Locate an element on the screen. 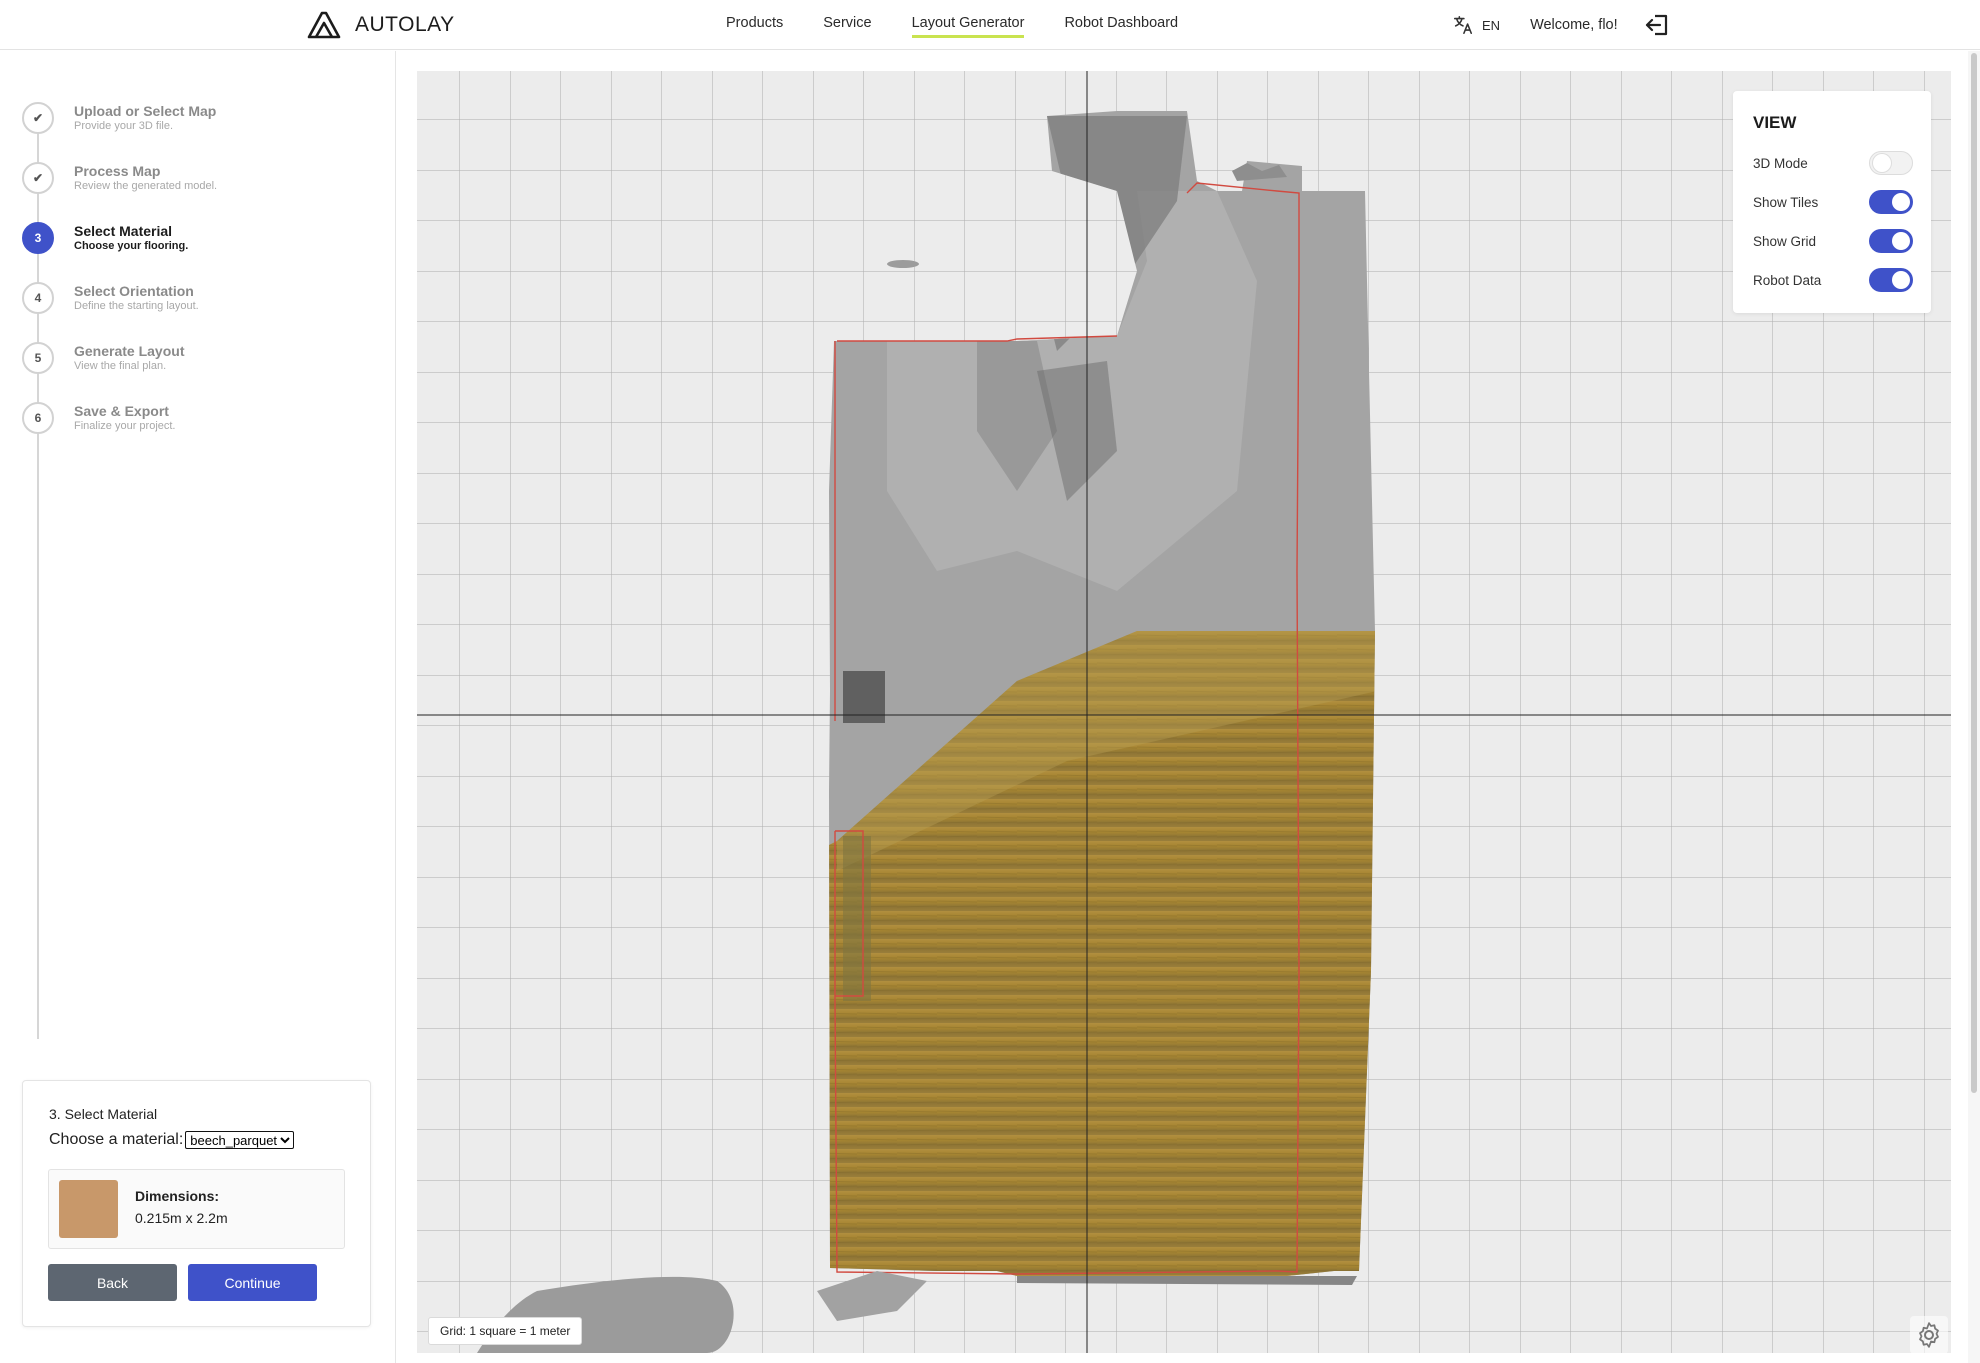  continue-button: Continue is located at coordinates (252, 1282).